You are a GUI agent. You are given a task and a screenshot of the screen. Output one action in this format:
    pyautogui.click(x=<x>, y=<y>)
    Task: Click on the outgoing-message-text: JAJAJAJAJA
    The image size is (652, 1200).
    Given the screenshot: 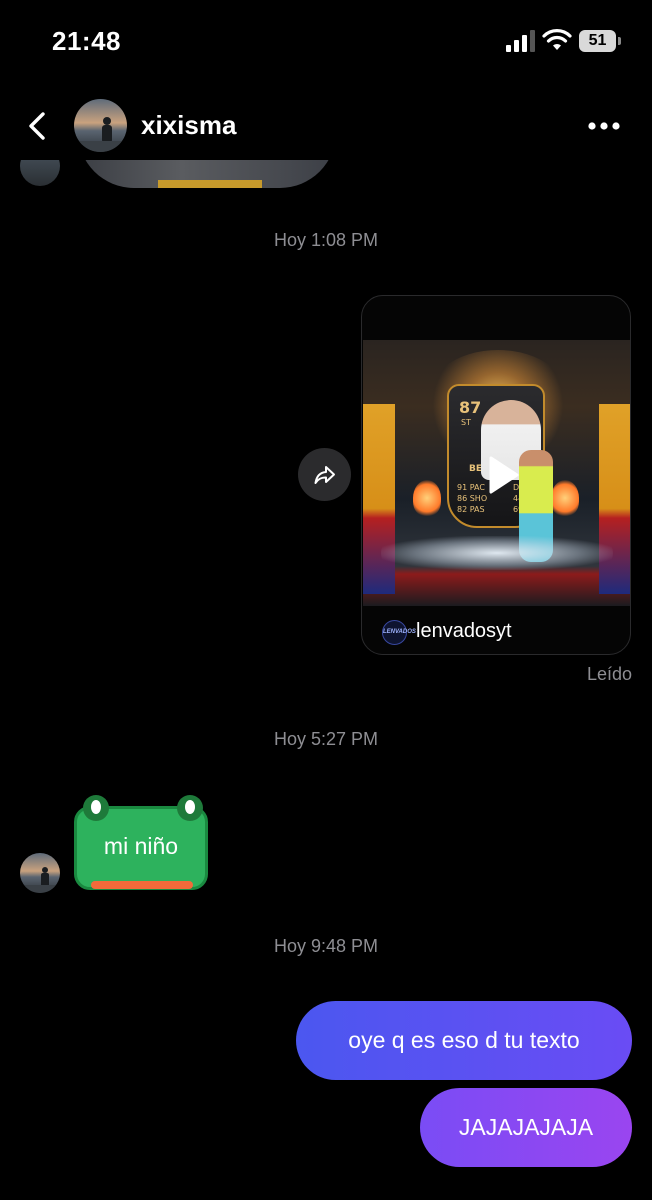 What is the action you would take?
    pyautogui.click(x=526, y=1127)
    